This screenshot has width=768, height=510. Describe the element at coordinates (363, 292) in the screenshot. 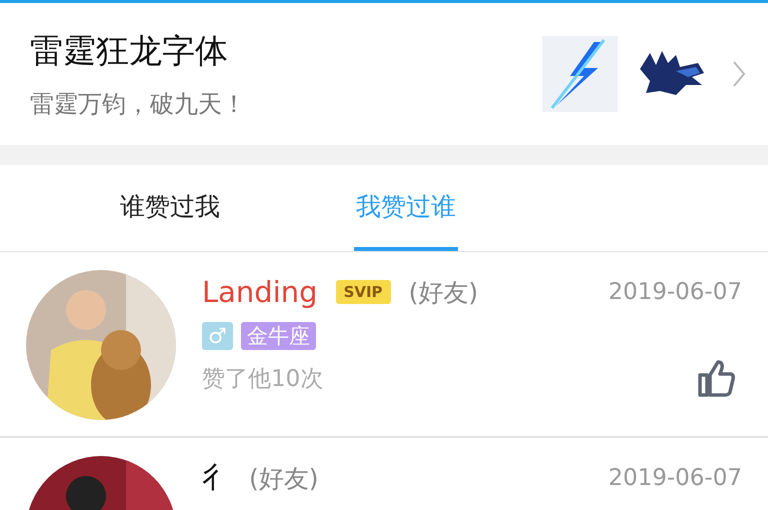

I see `vip-badge: SVIP` at that location.